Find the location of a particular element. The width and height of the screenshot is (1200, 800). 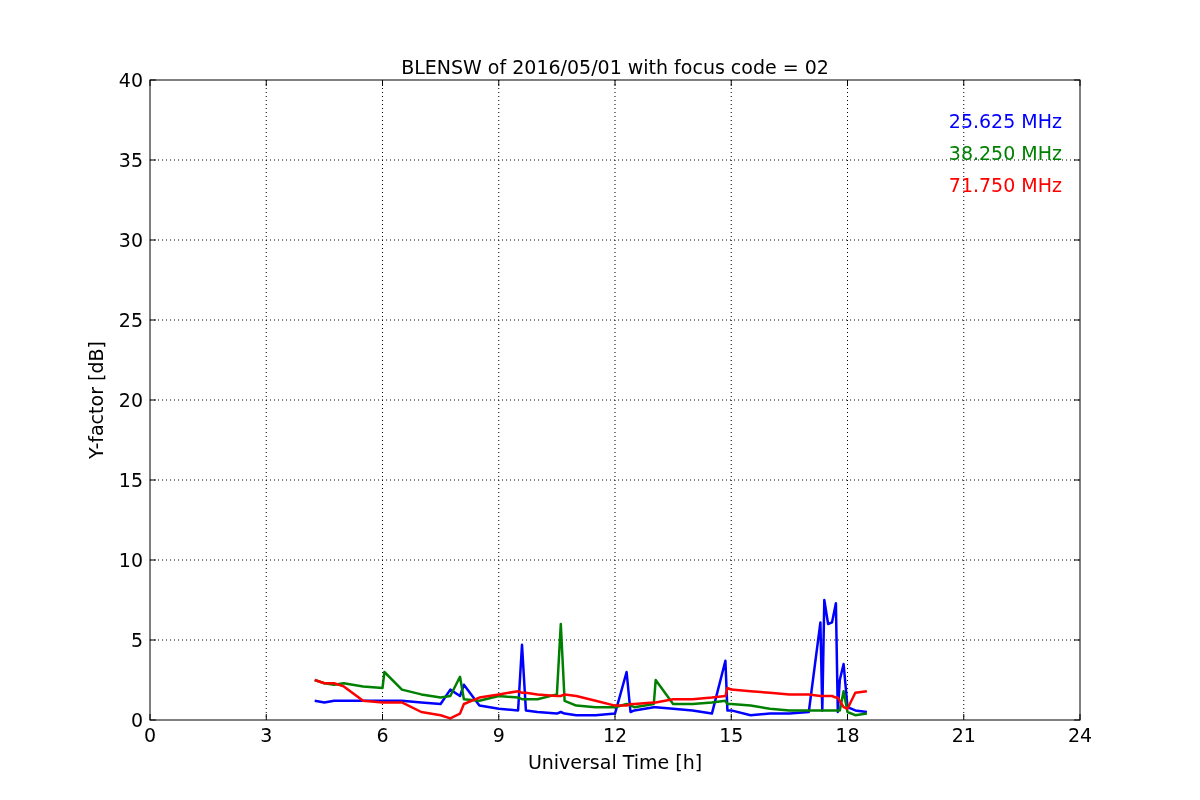

x-tick-label: 24 is located at coordinates (1080, 735).